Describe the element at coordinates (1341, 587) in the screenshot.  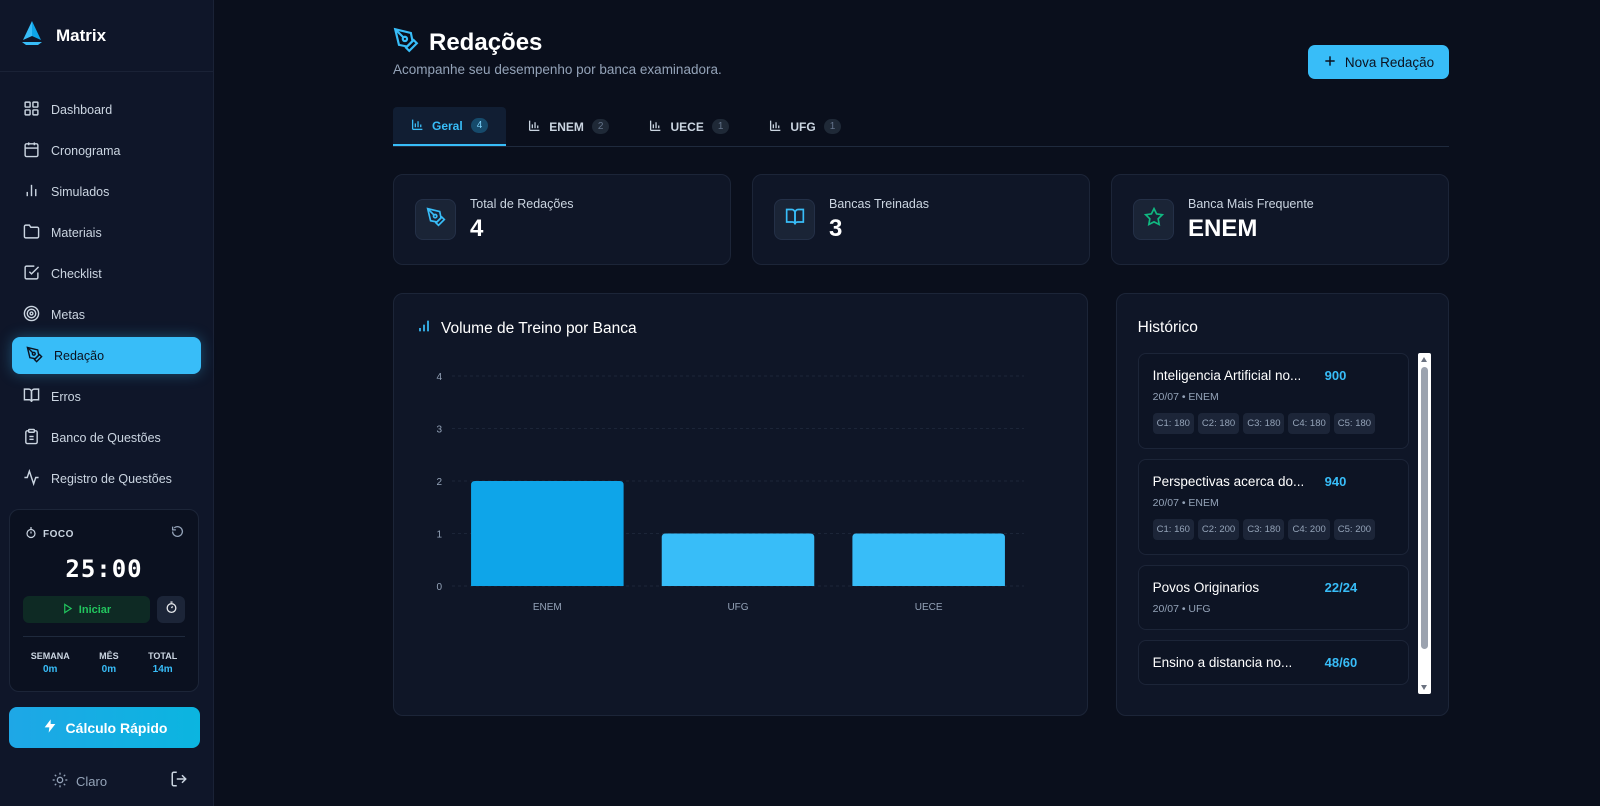
I see `essay-score: 22/24` at that location.